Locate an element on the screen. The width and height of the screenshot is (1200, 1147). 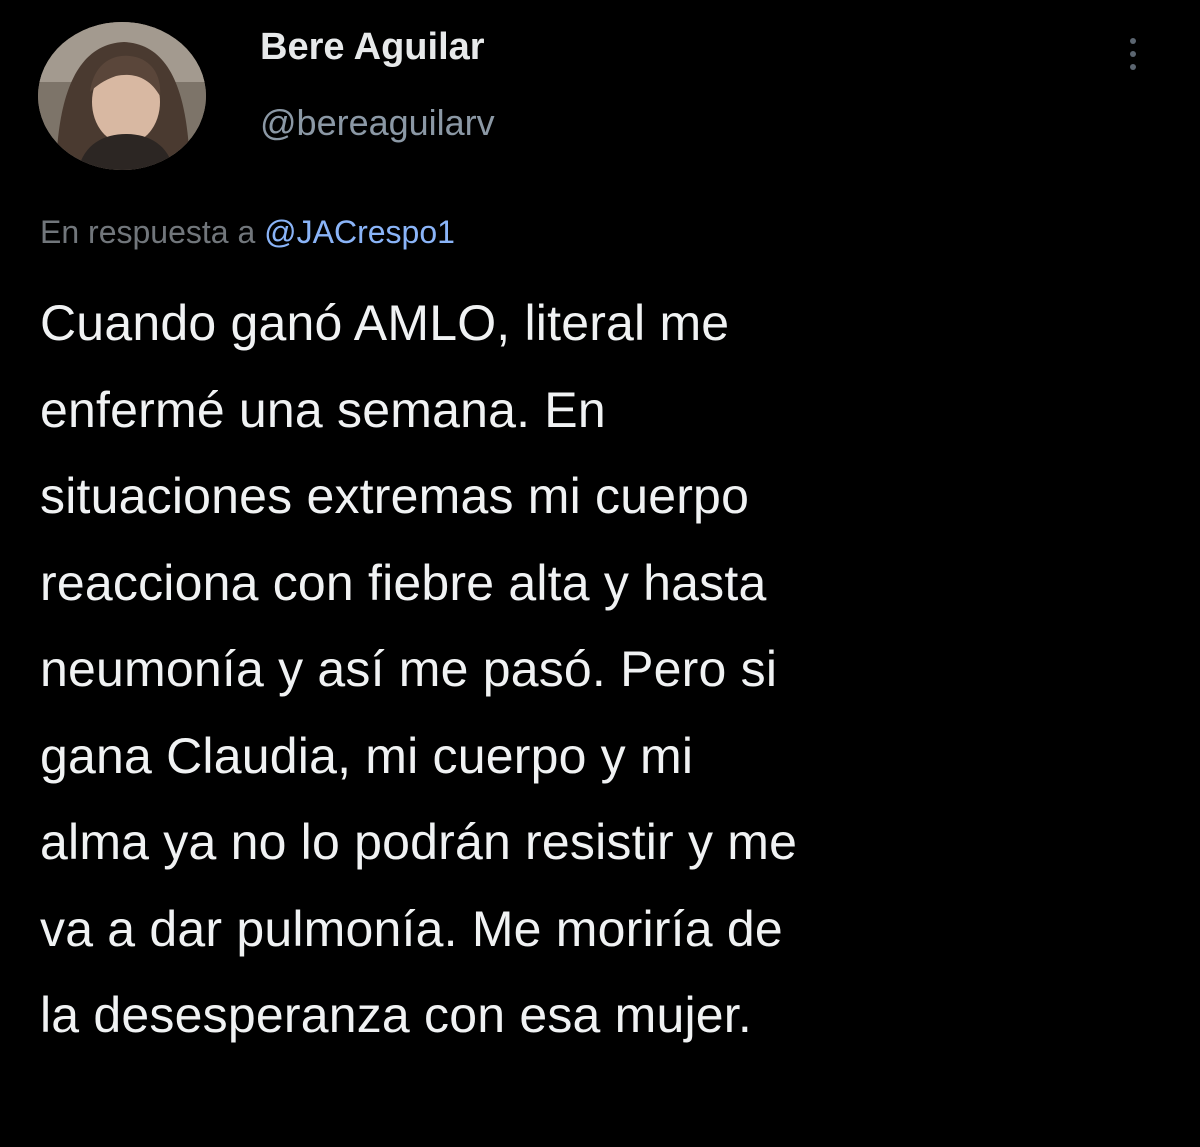
avatar-photo is located at coordinates (122, 96).